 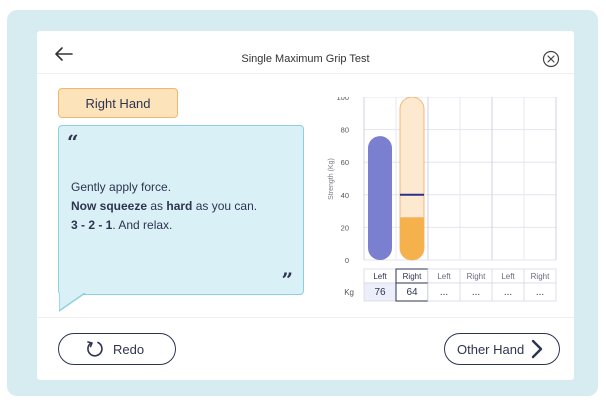 I want to click on close-quote-icon: ”, so click(x=287, y=280).